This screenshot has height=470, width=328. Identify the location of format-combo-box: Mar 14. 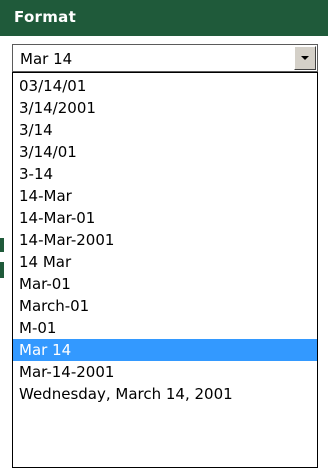
(165, 58).